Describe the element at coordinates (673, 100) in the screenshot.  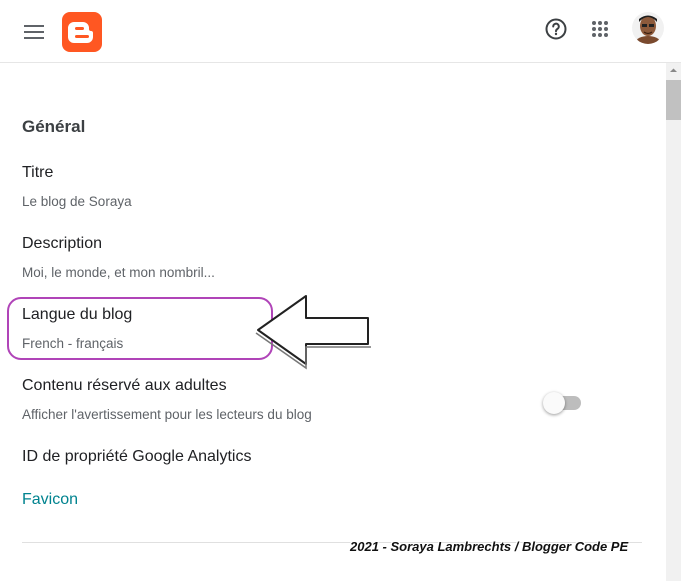
I see `scrollbar-thumb` at that location.